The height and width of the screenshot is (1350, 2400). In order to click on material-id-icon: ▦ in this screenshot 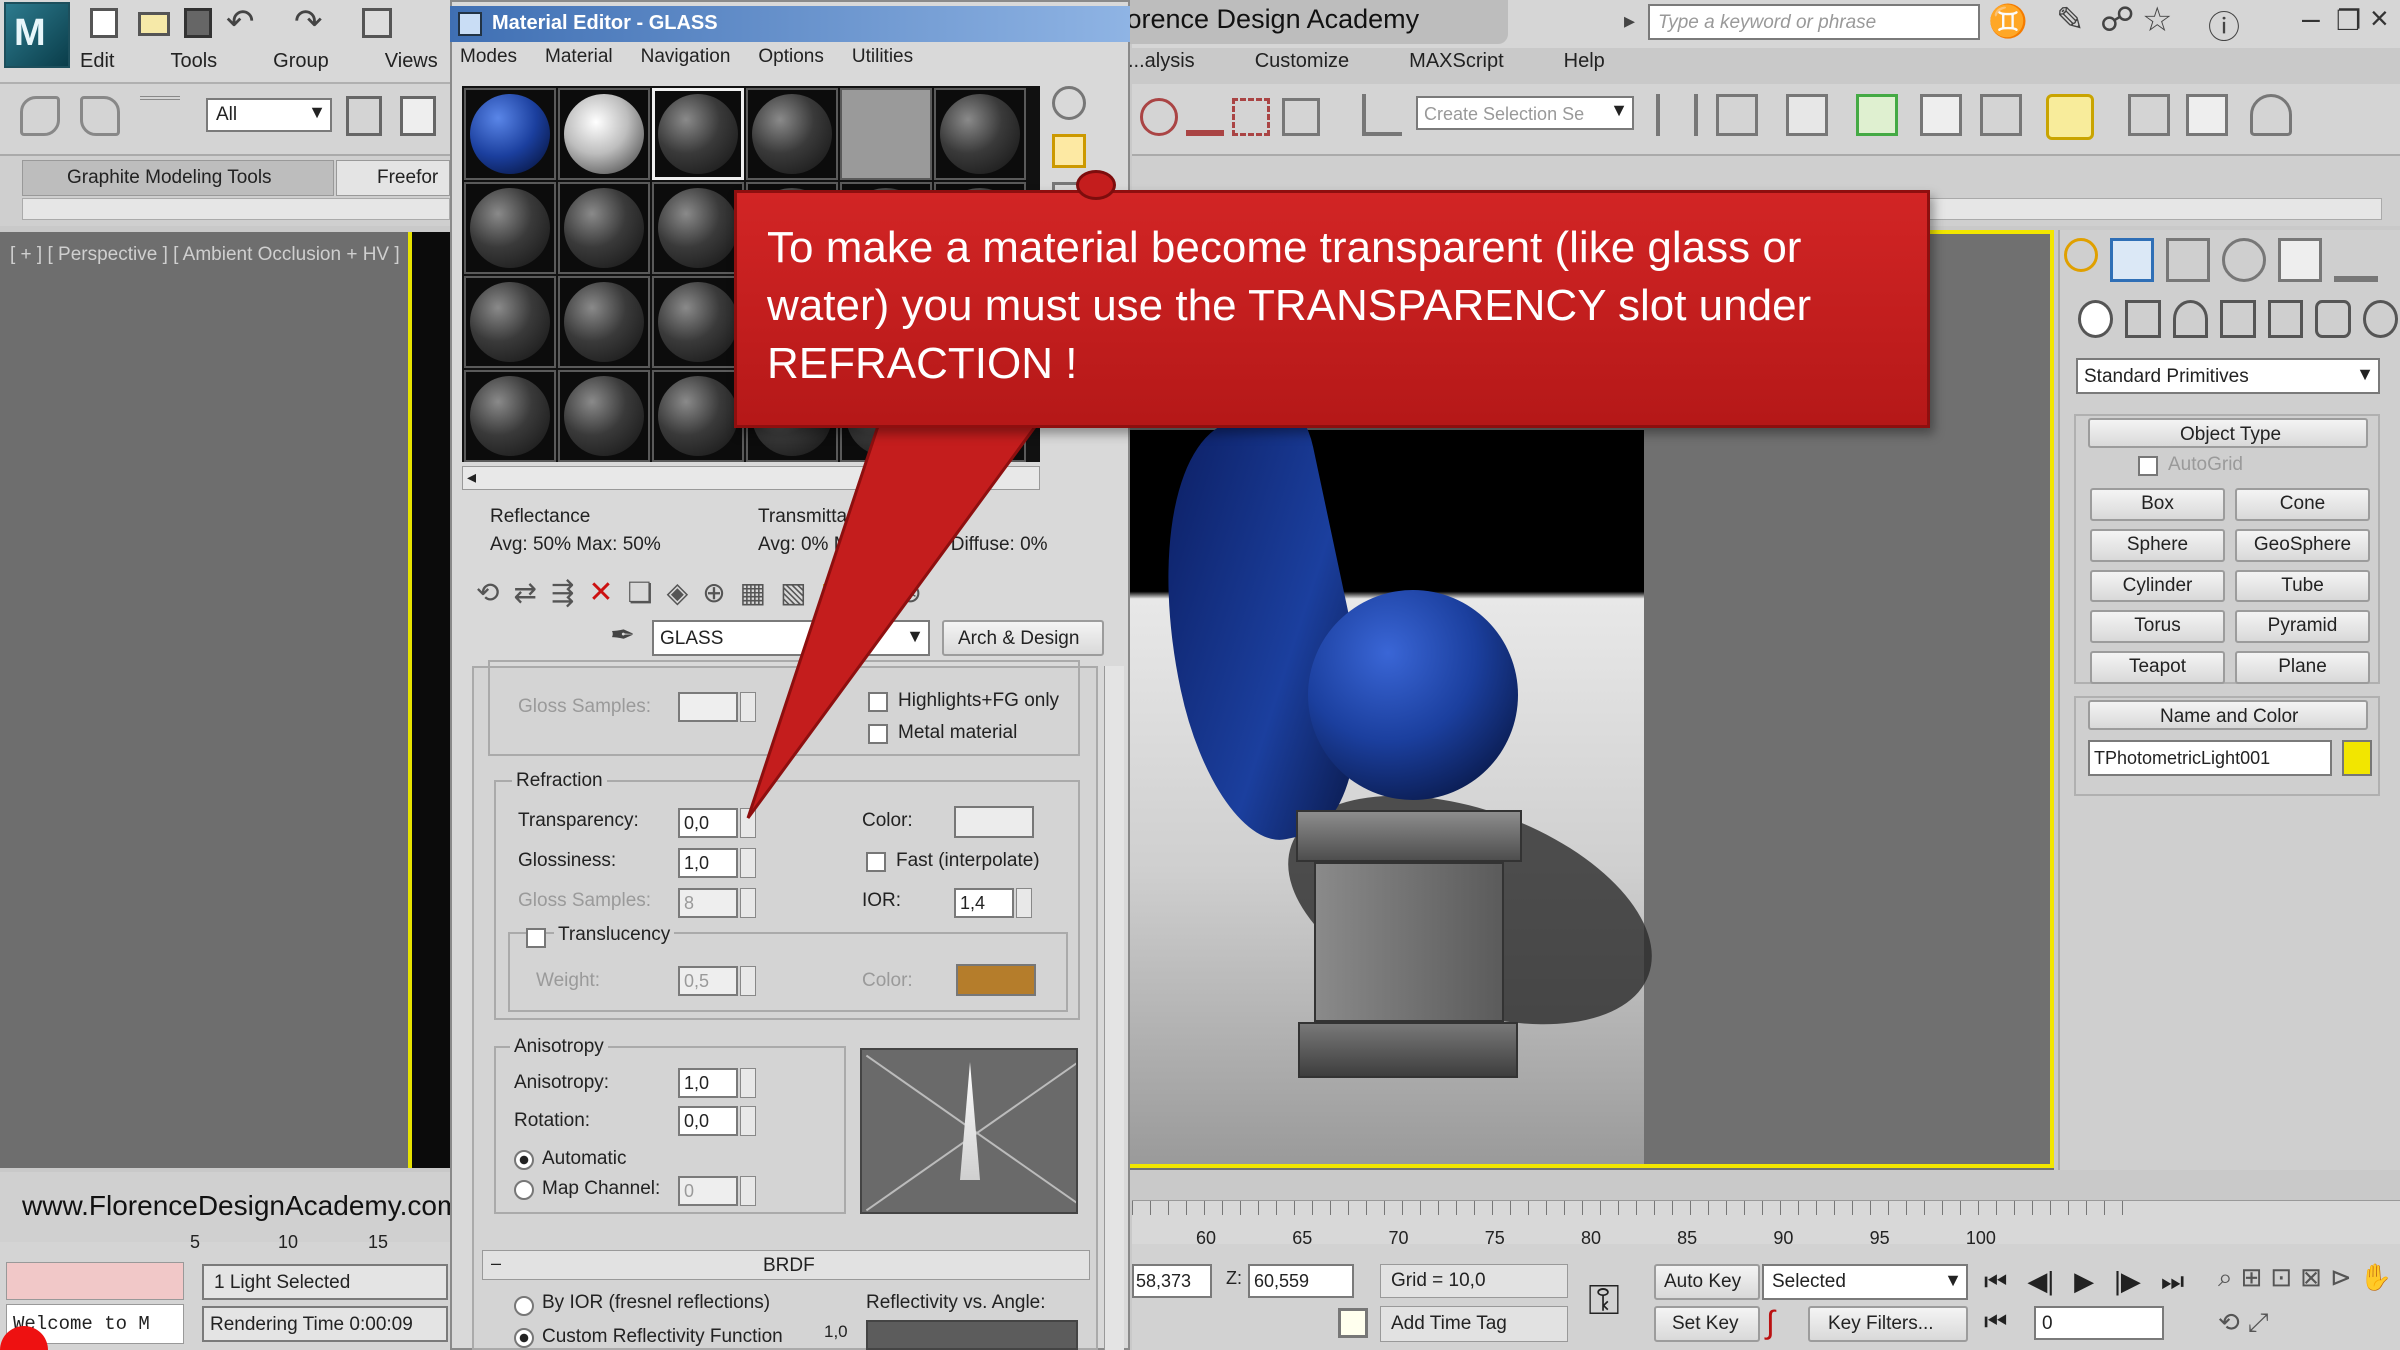, I will do `click(753, 592)`.